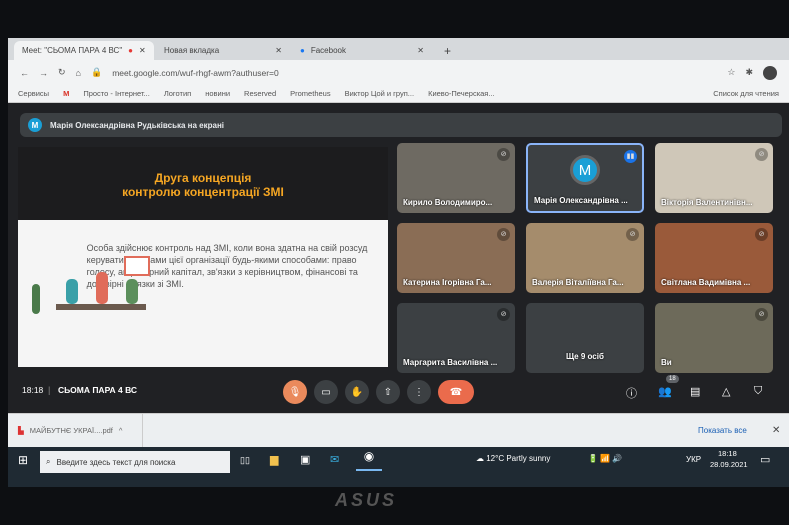 The height and width of the screenshot is (525, 789). What do you see at coordinates (665, 391) in the screenshot?
I see `people-icon: 👥` at bounding box center [665, 391].